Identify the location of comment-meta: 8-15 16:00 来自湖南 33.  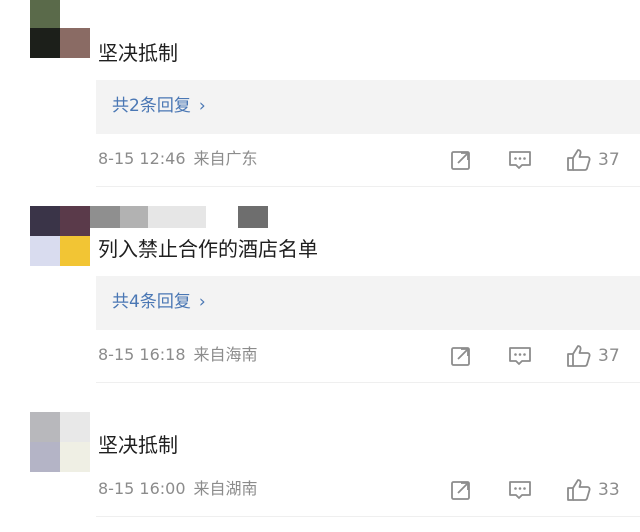
(368, 490).